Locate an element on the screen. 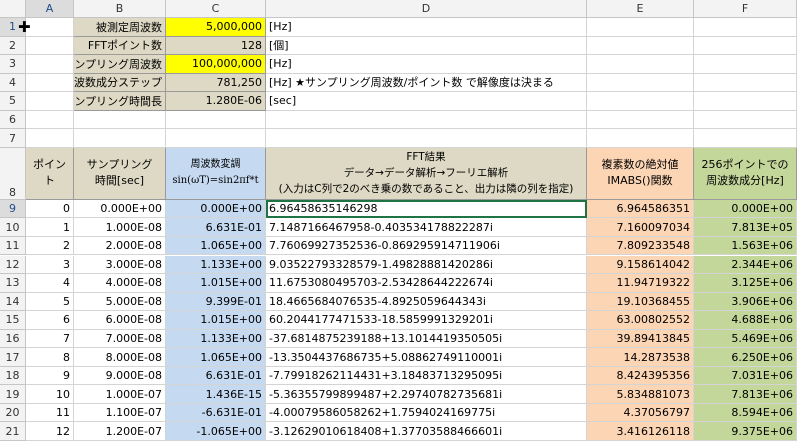 This screenshot has height=441, width=797. modulated-value: -1.065E+00 is located at coordinates (216, 431).